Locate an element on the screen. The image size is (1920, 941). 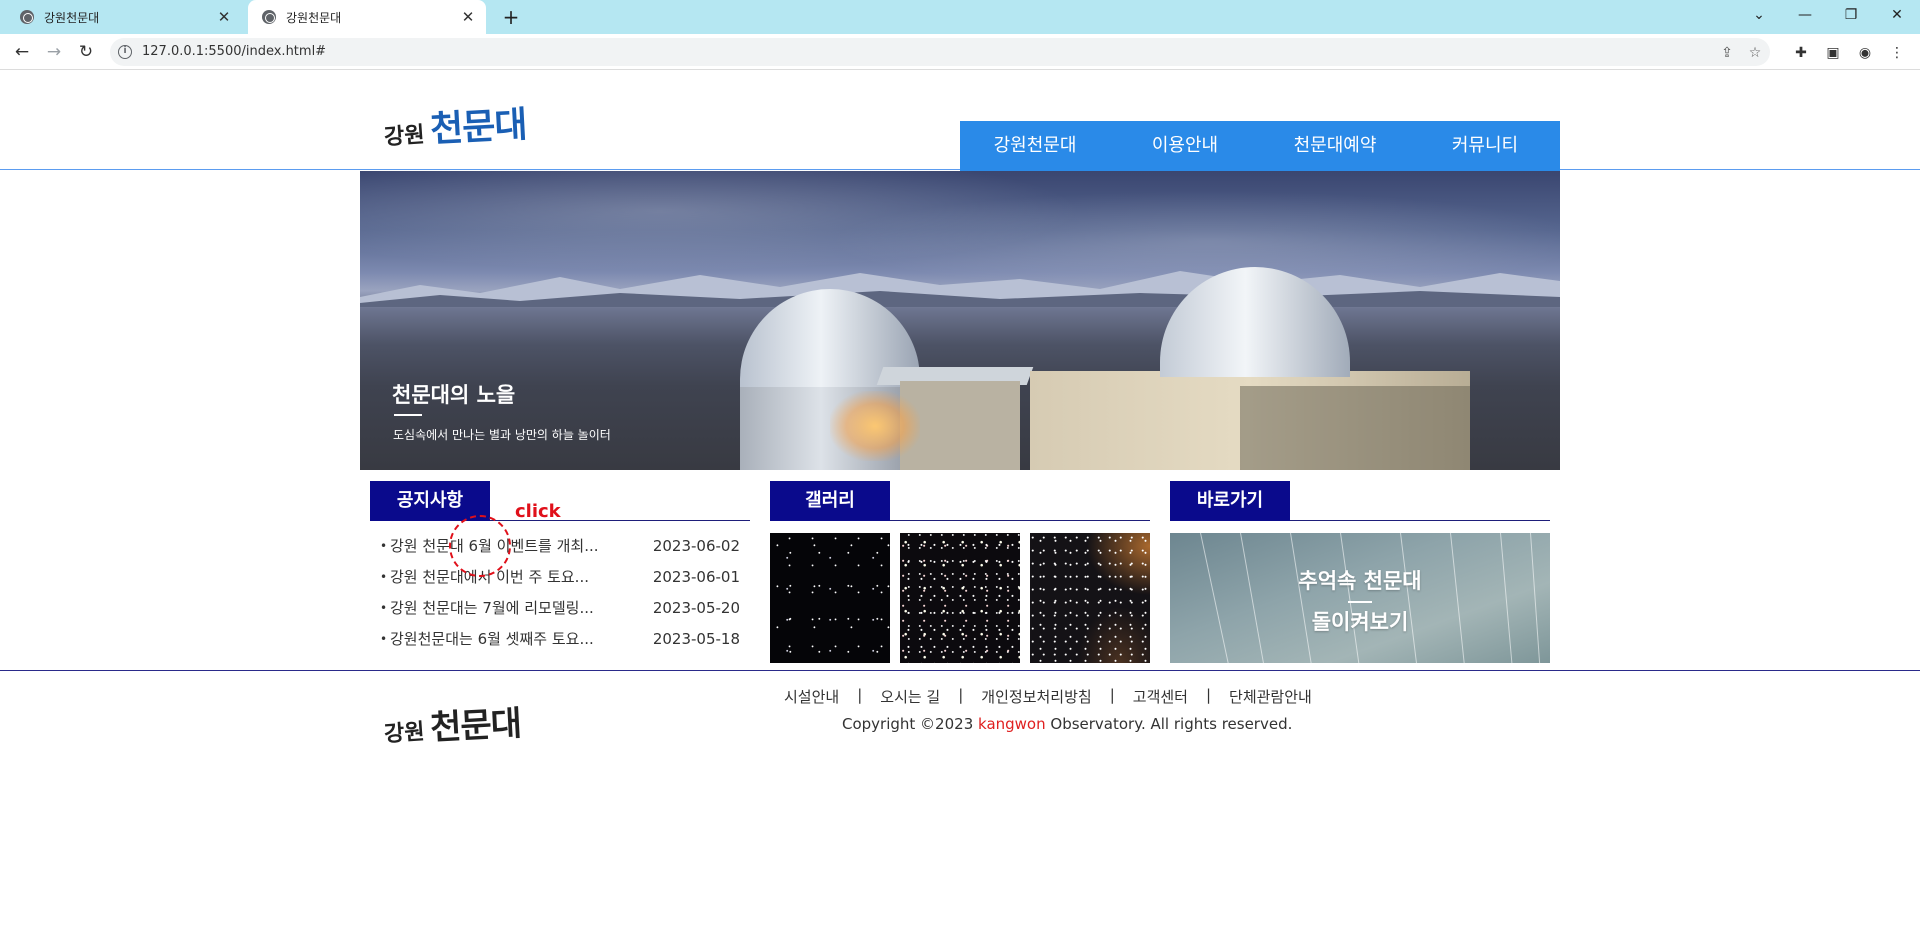
copyright-brand: kangwon is located at coordinates (1012, 724).